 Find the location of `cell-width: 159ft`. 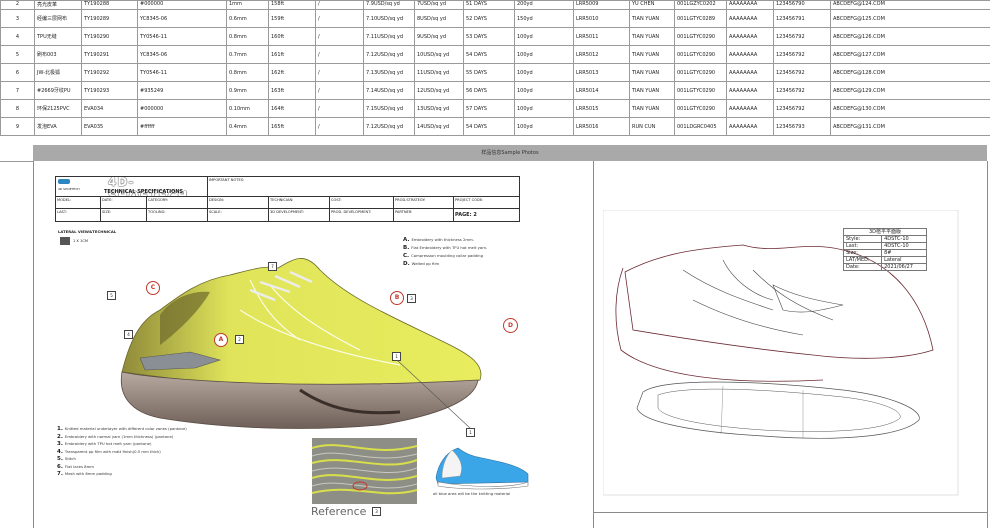

cell-width: 159ft is located at coordinates (292, 18).